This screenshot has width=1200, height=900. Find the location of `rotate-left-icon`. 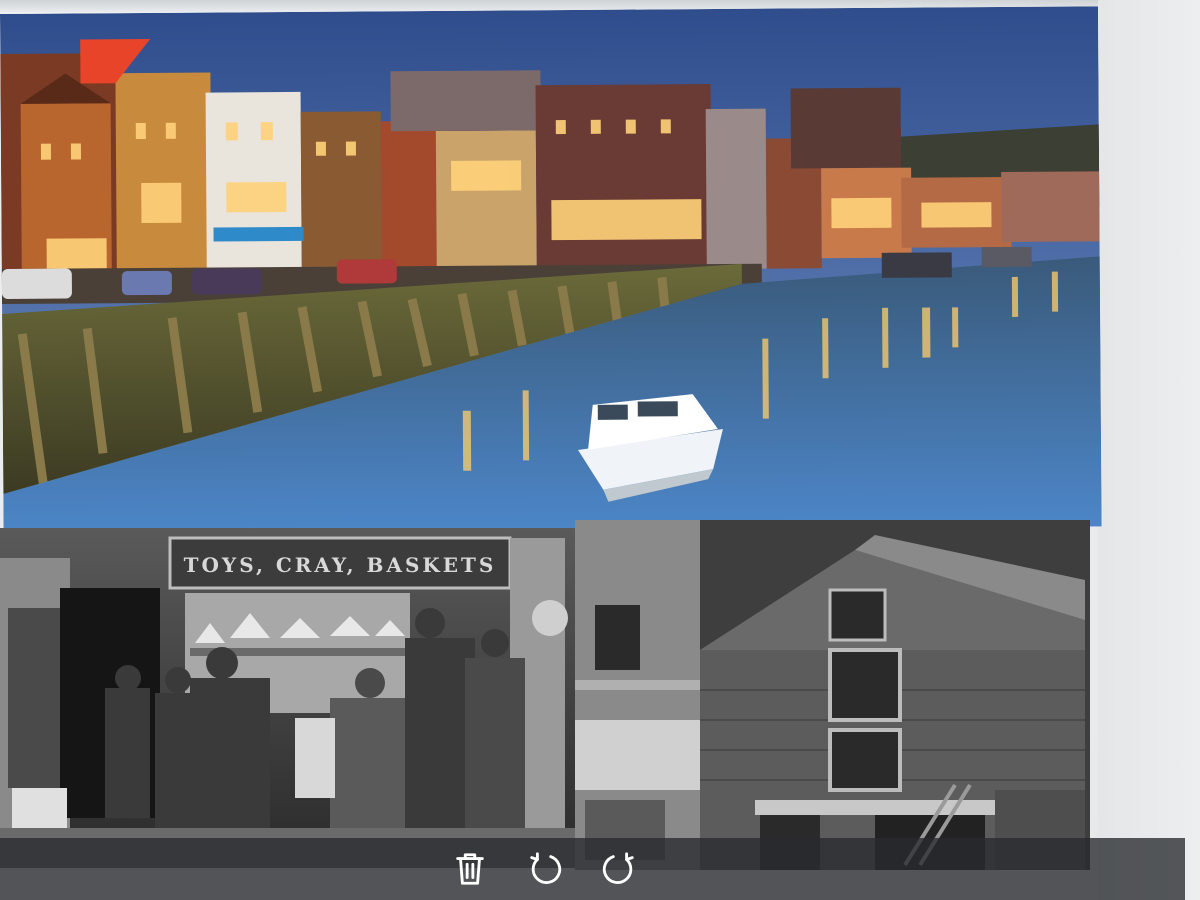

rotate-left-icon is located at coordinates (546, 868).